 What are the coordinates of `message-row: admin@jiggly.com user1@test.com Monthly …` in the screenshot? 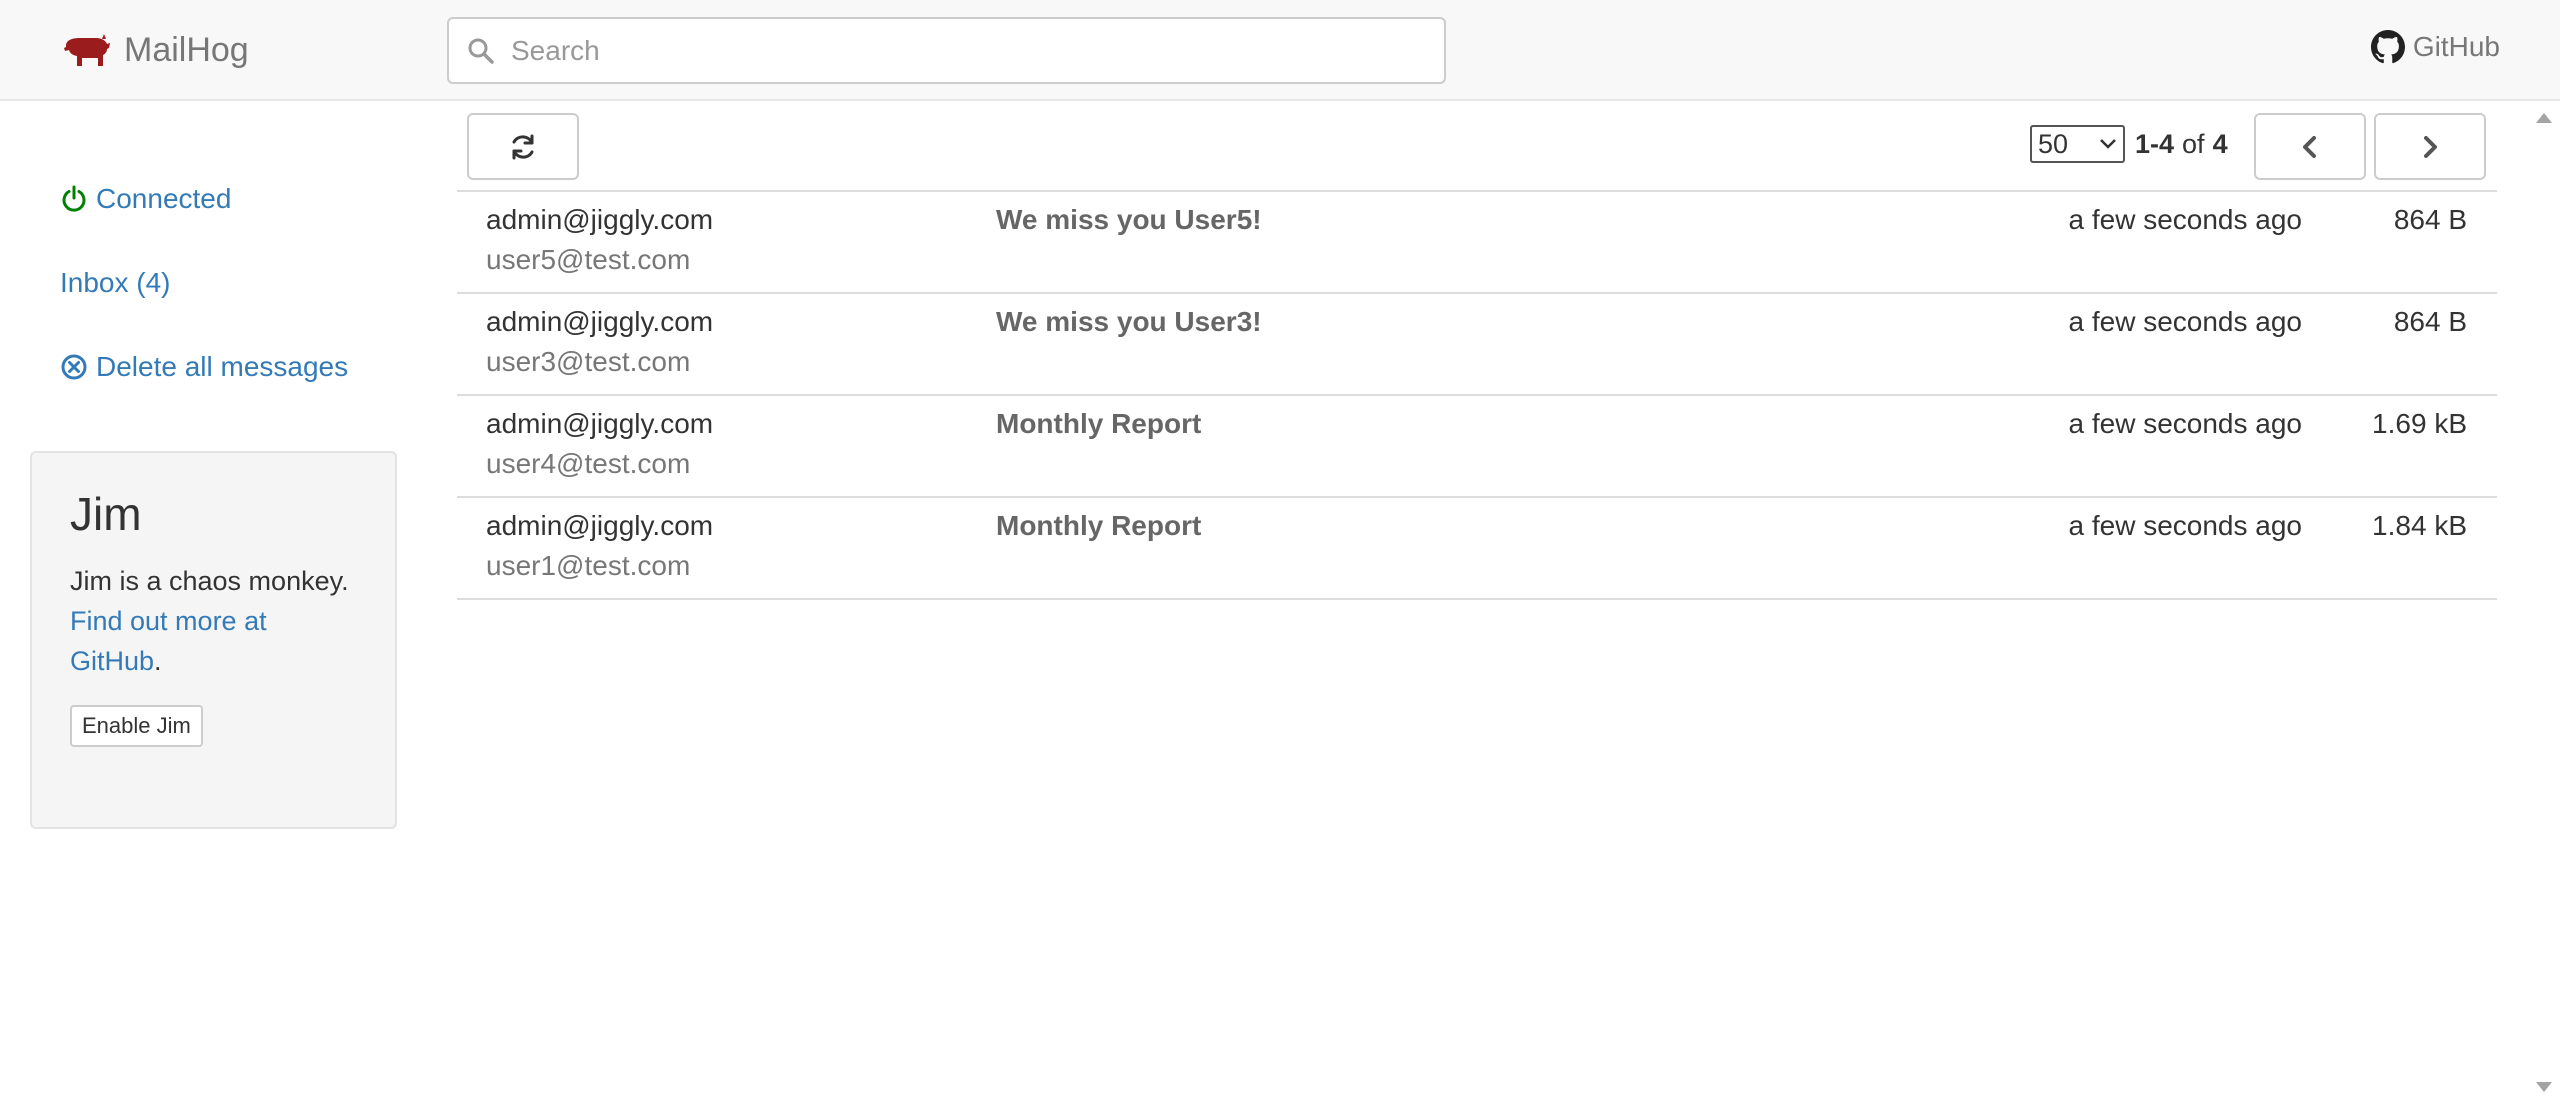 It's located at (1477, 549).